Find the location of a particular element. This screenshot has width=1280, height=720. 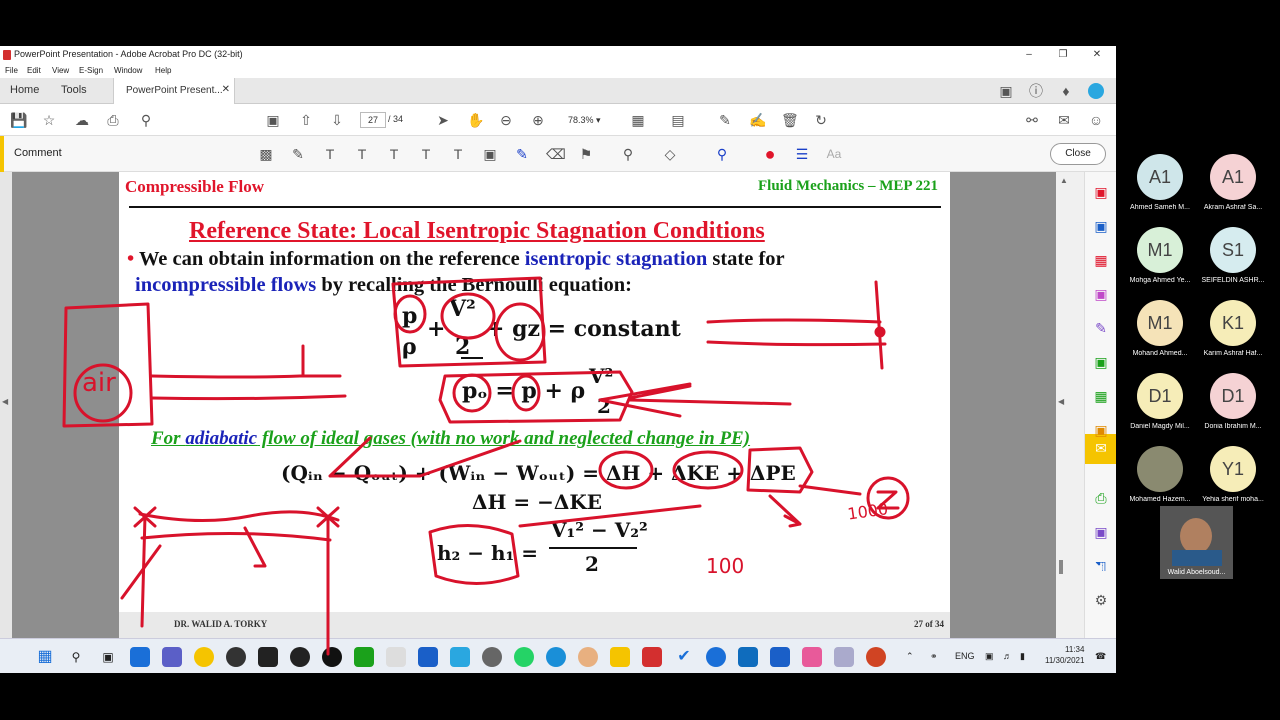

replace-text-icon: T is located at coordinates (394, 154).